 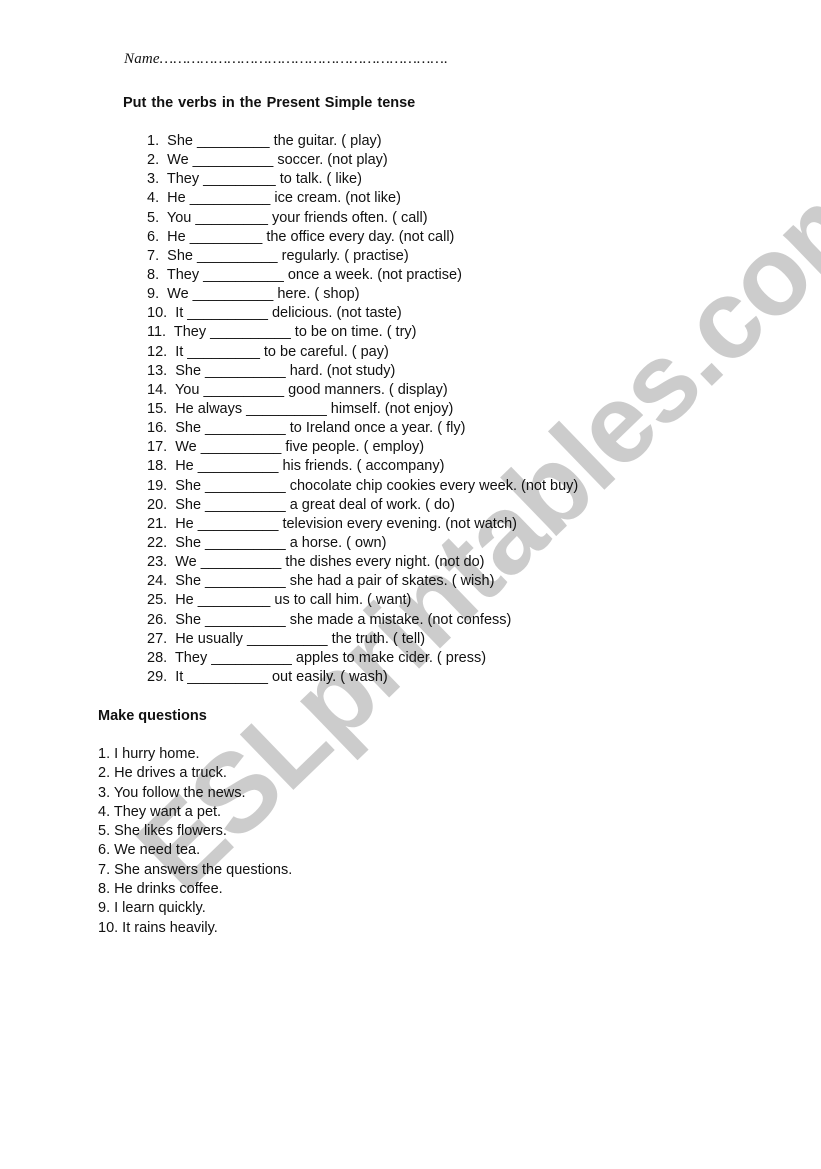 I want to click on exercise-item: 1. She _________ the guitar. ( play), so click(x=264, y=141).